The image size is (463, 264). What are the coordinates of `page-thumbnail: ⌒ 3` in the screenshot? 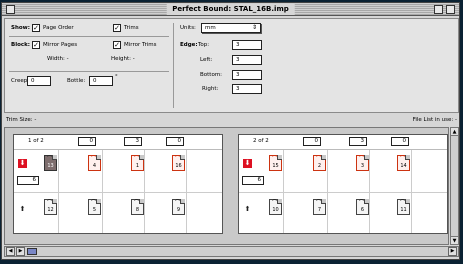 It's located at (362, 163).